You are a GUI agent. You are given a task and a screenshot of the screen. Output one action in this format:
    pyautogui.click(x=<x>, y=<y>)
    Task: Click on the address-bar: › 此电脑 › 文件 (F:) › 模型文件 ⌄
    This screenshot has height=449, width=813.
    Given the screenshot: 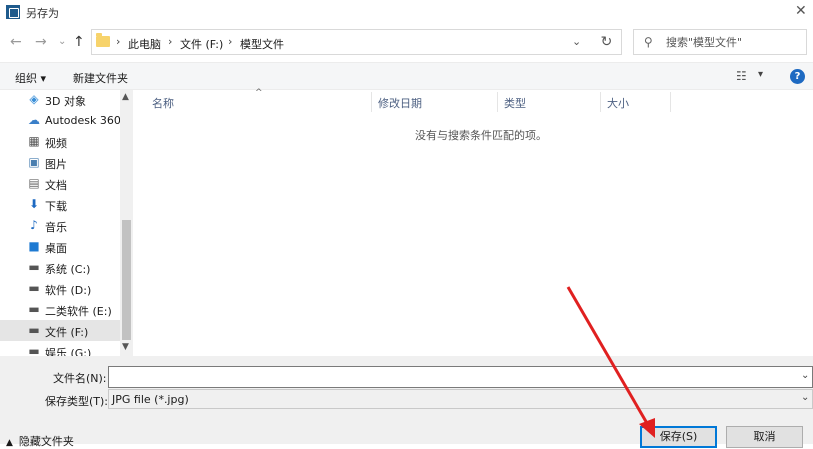 What is the action you would take?
    pyautogui.click(x=356, y=42)
    